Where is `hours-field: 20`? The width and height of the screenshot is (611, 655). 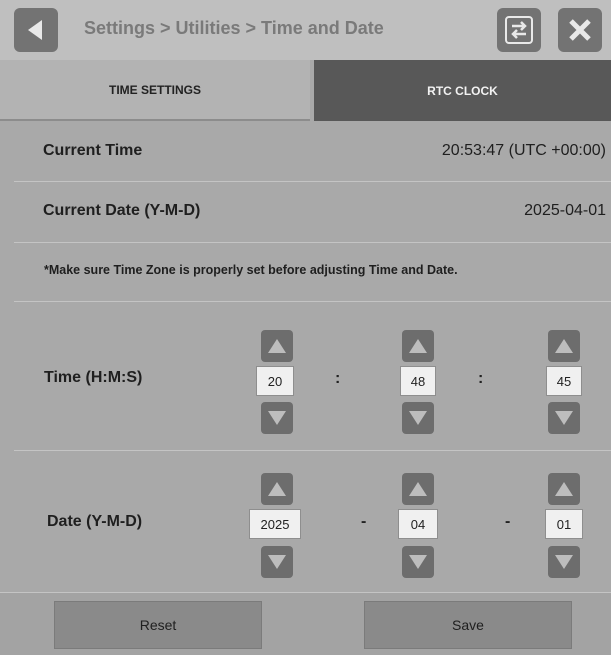
hours-field: 20 is located at coordinates (275, 381).